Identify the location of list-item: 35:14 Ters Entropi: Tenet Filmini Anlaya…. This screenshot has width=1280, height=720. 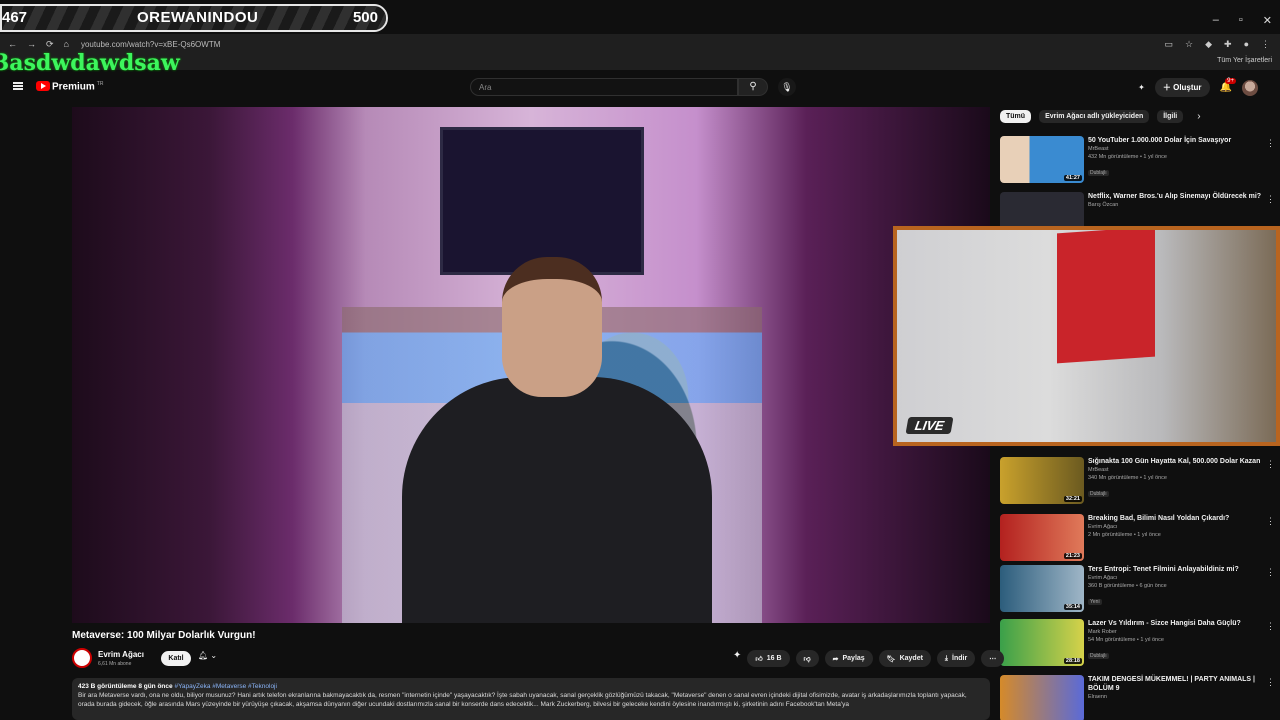
(1137, 589).